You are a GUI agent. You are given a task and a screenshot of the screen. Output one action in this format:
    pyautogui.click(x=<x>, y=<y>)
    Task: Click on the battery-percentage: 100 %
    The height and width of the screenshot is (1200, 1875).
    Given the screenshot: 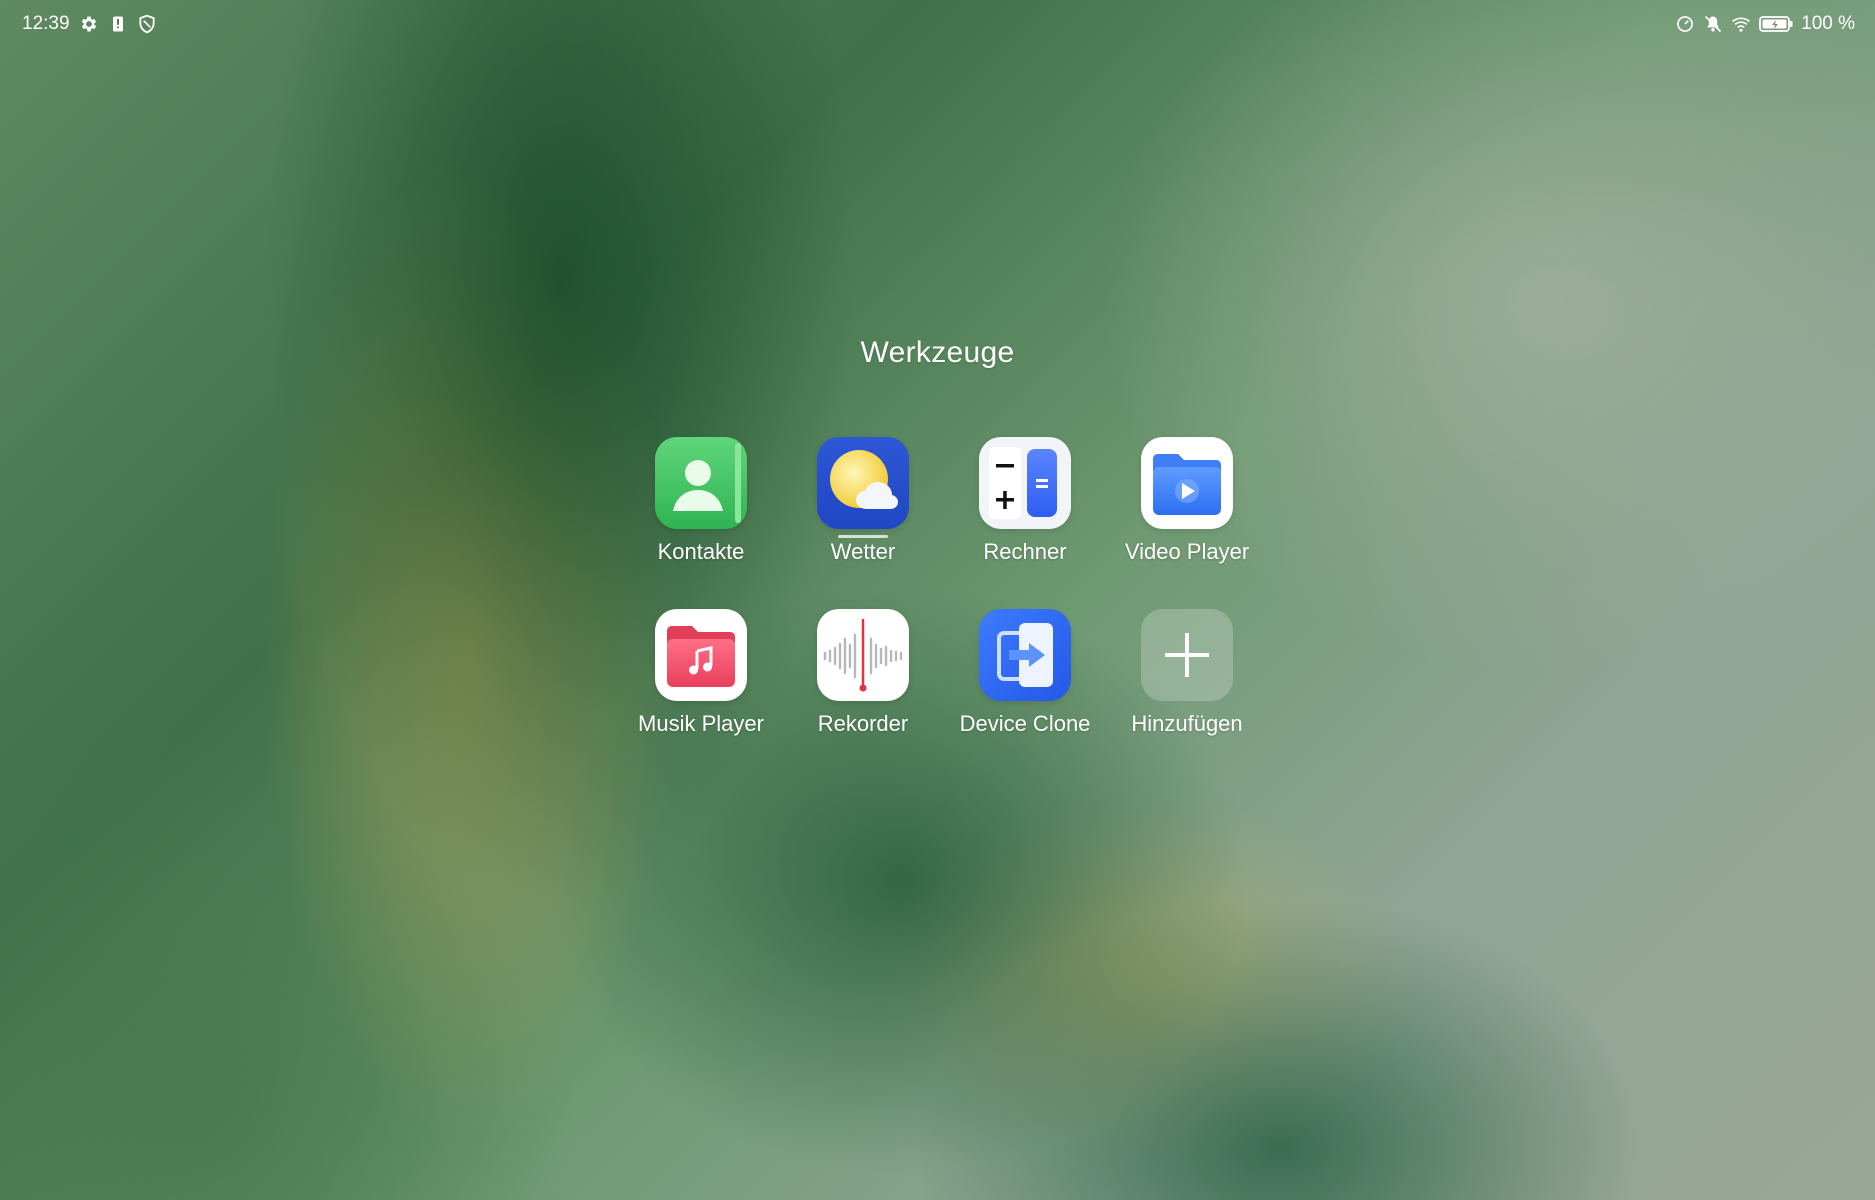 What is the action you would take?
    pyautogui.click(x=1828, y=23)
    